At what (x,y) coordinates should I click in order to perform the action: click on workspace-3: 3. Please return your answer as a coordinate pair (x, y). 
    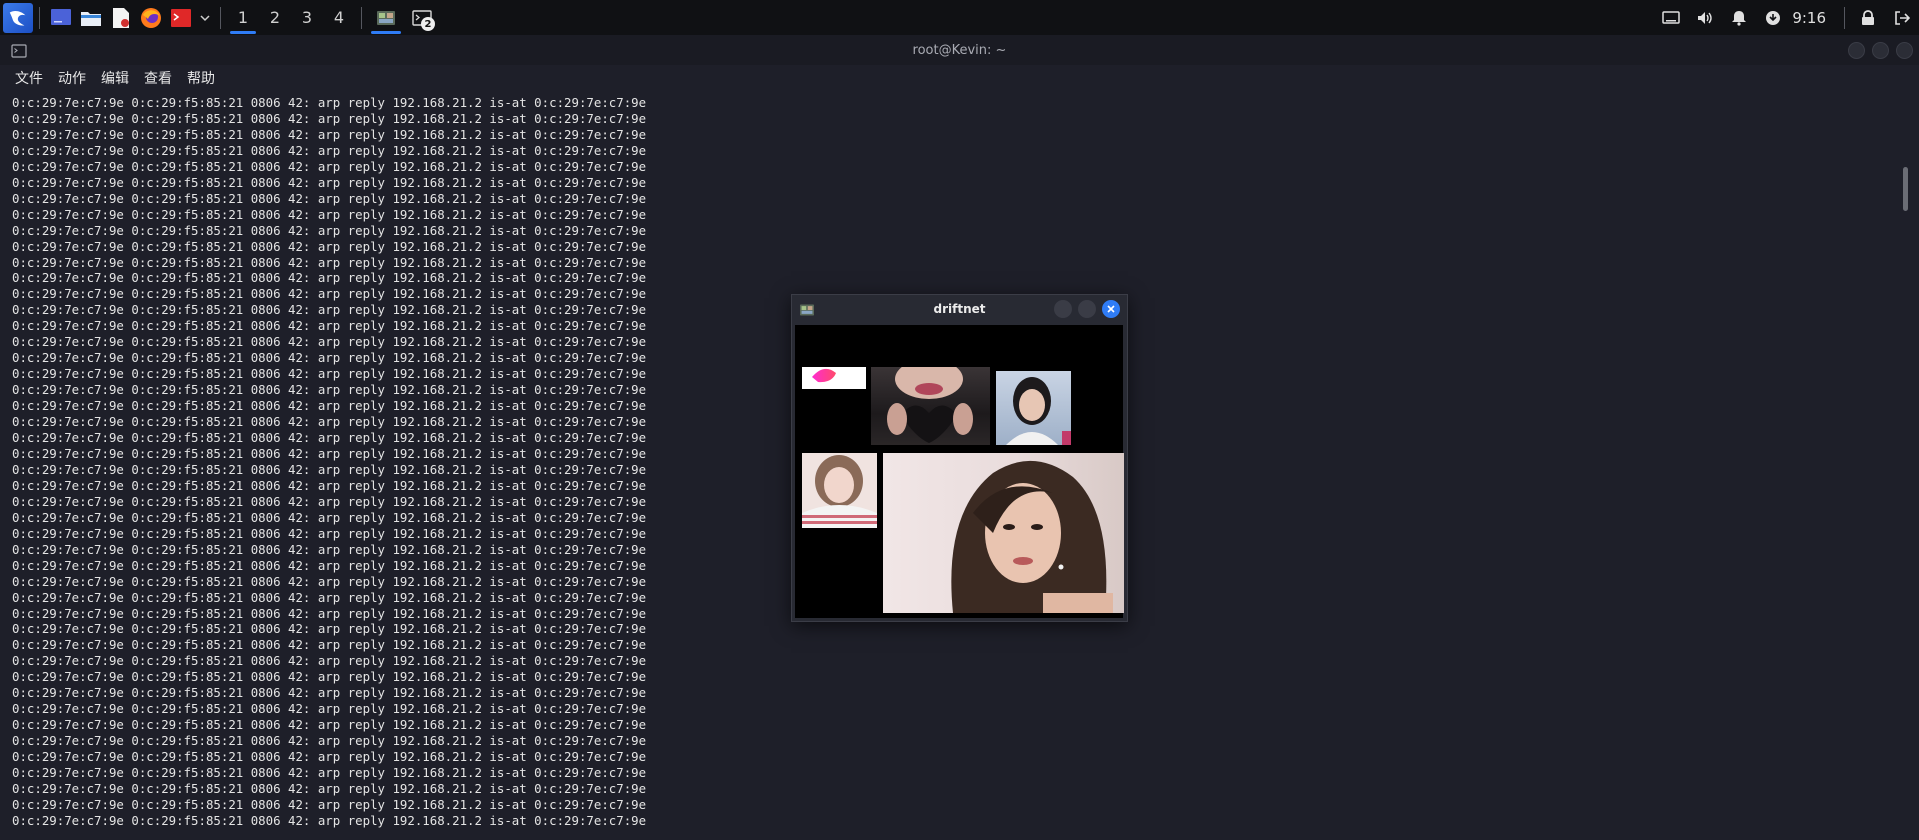
    Looking at the image, I should click on (307, 17).